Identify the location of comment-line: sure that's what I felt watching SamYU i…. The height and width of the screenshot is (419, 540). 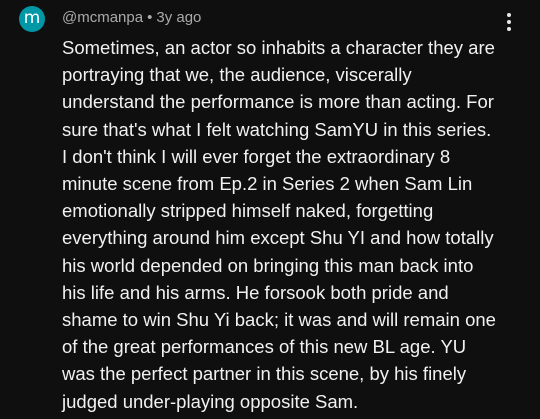
(277, 129).